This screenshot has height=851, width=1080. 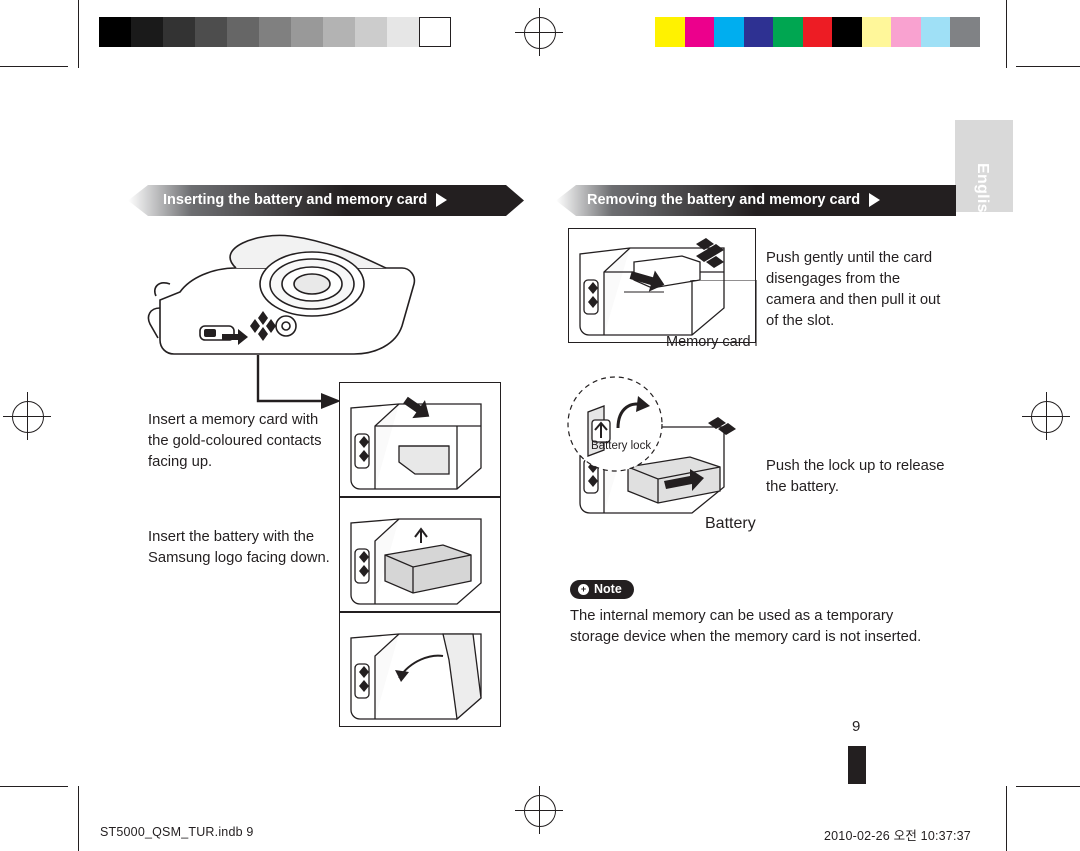 I want to click on registration-mark-right, so click(x=1047, y=417).